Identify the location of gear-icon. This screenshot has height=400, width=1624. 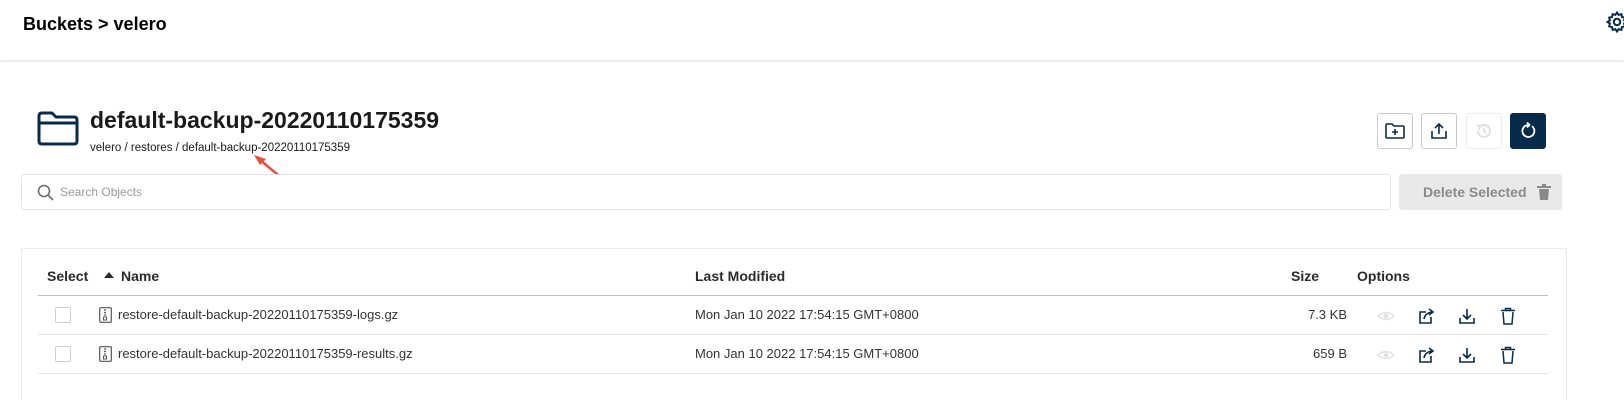
(1614, 22).